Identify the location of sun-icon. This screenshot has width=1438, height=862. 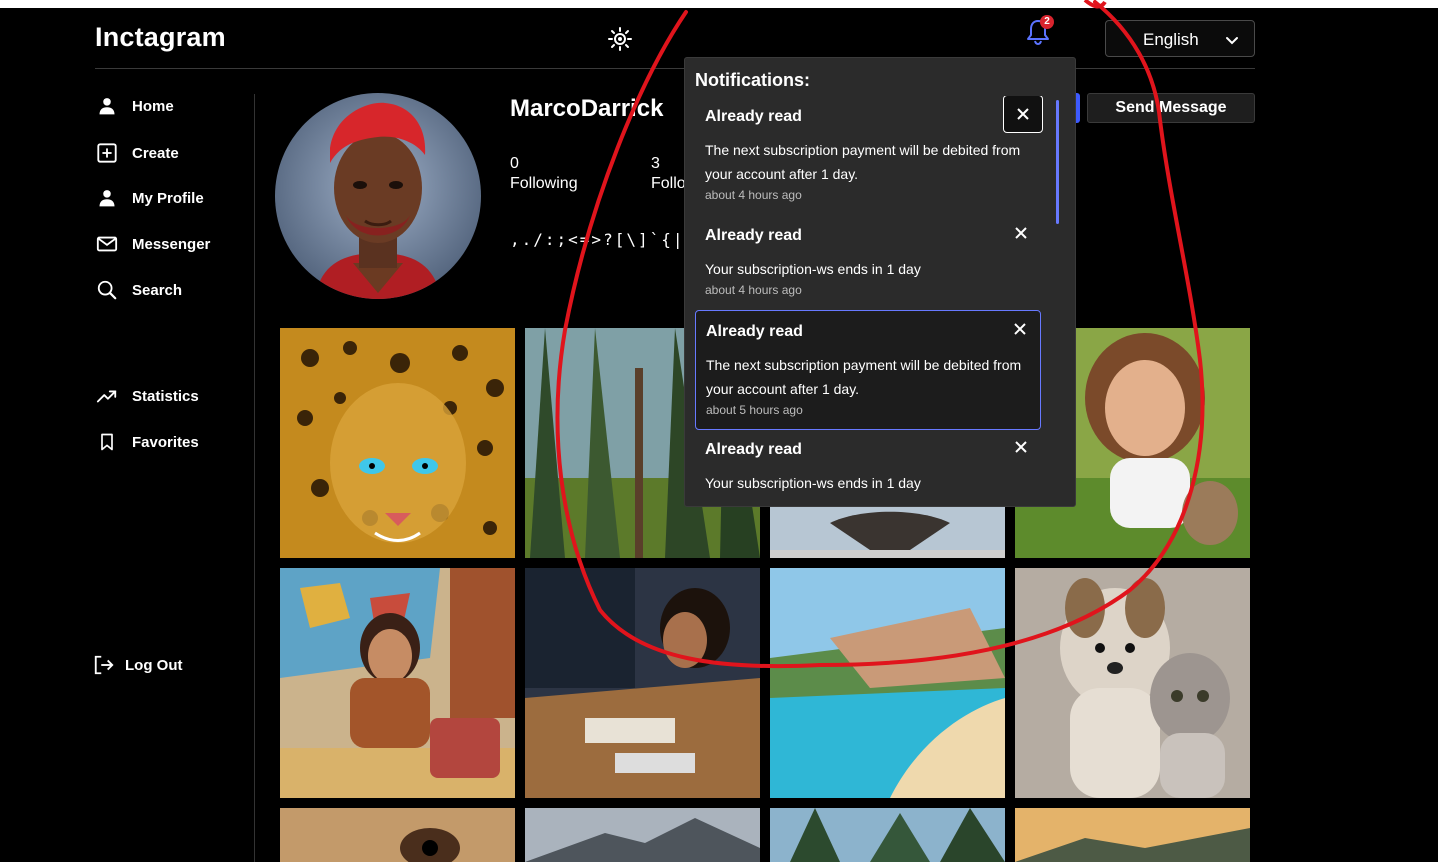
(620, 39).